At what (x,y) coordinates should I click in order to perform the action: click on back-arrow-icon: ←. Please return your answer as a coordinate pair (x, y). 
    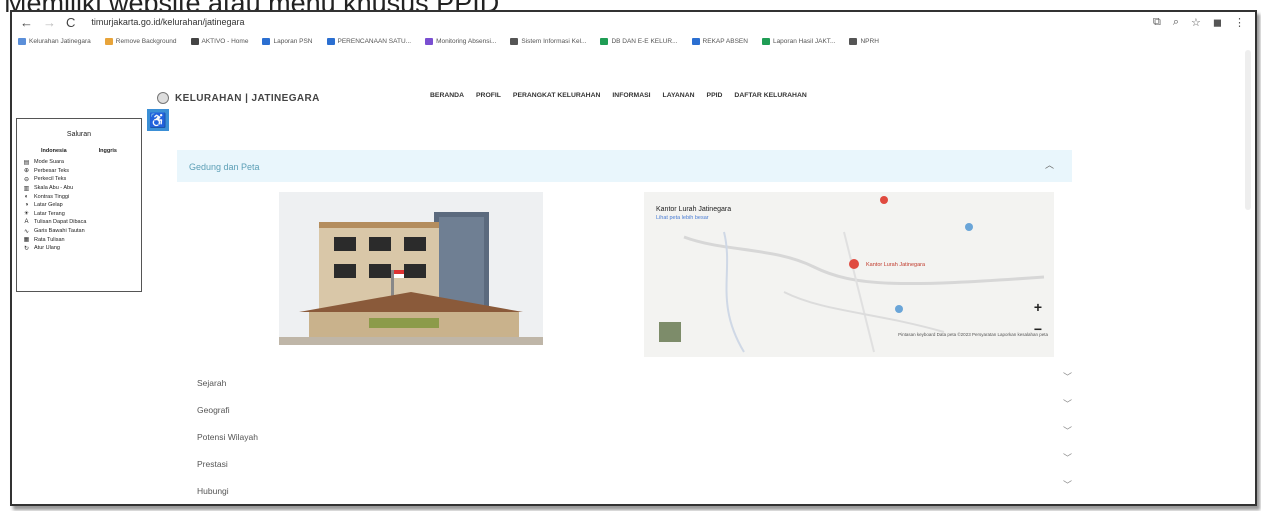
    Looking at the image, I should click on (26, 22).